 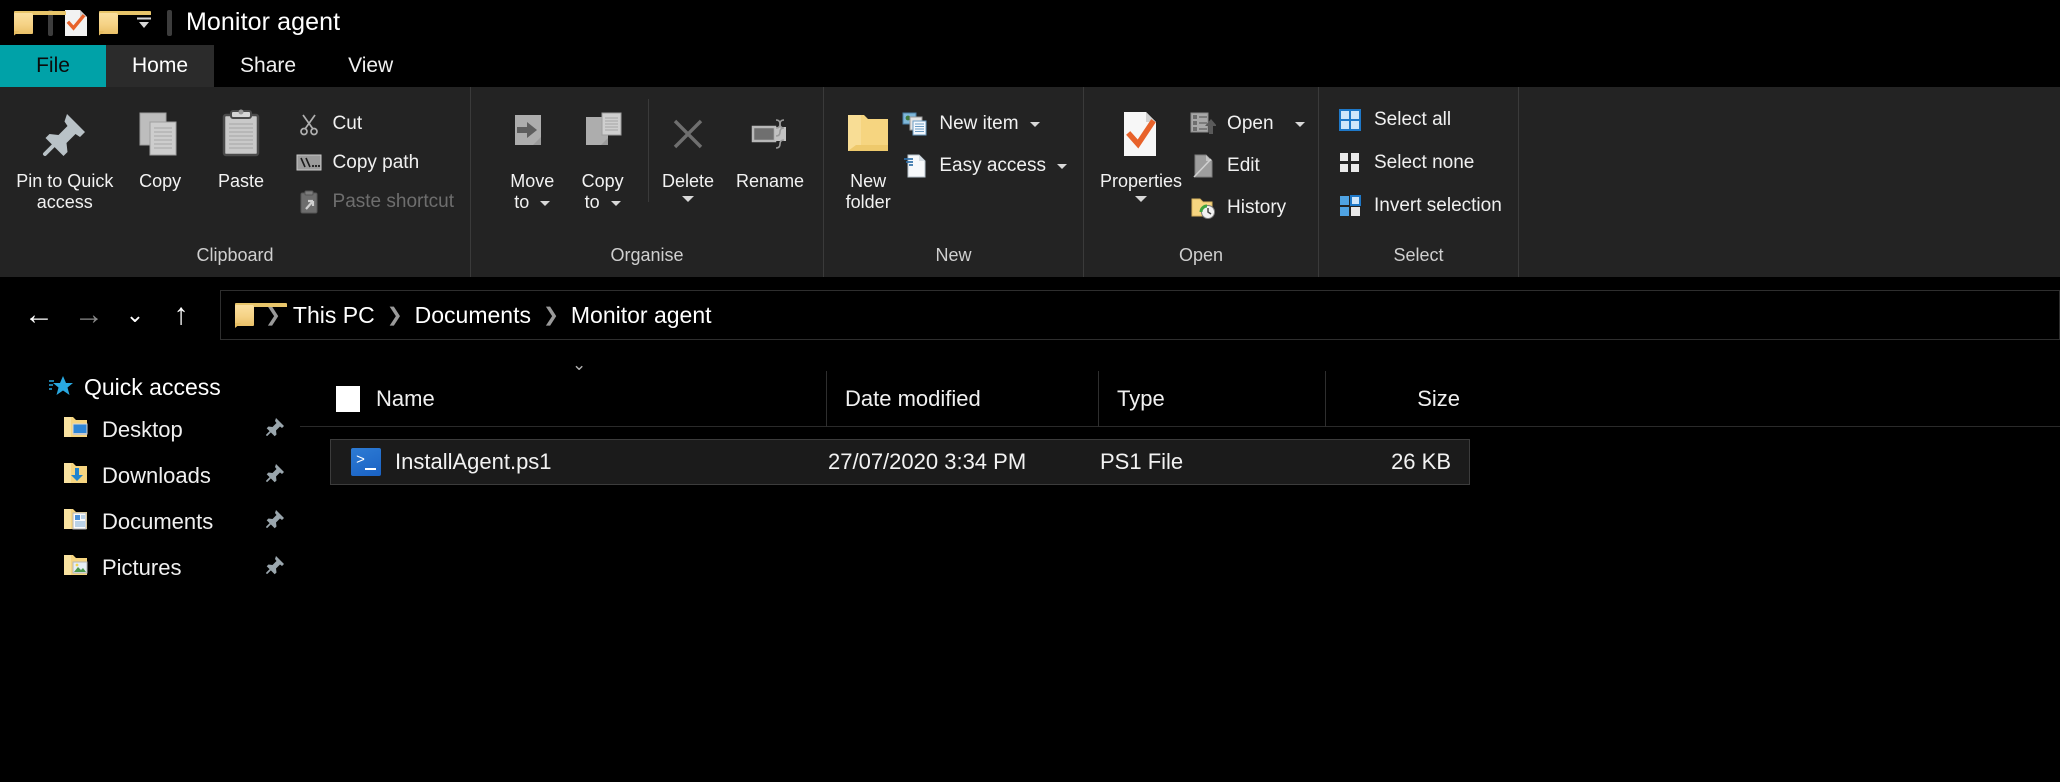 What do you see at coordinates (646, 182) in the screenshot?
I see `ribbon-group-organise: Move to Copy to Delete Rename Organise` at bounding box center [646, 182].